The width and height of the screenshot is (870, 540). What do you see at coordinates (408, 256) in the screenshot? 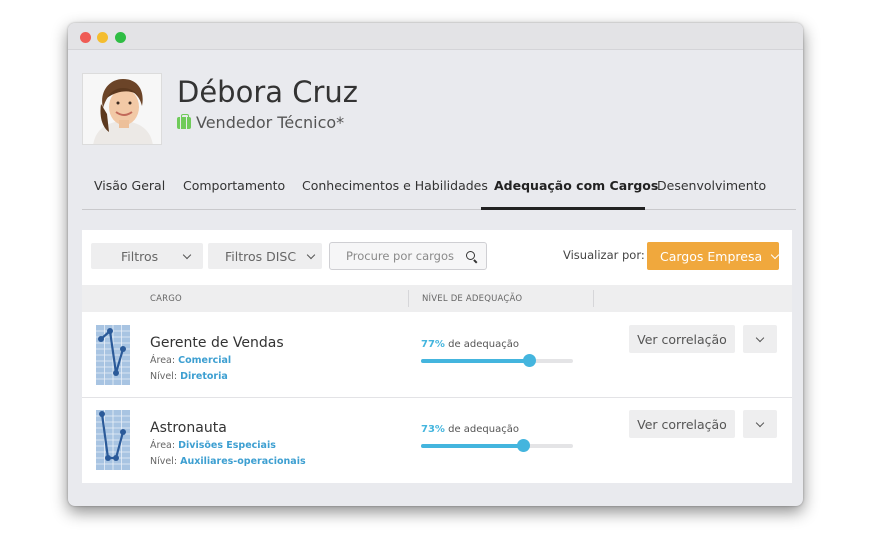
I see `search-input` at bounding box center [408, 256].